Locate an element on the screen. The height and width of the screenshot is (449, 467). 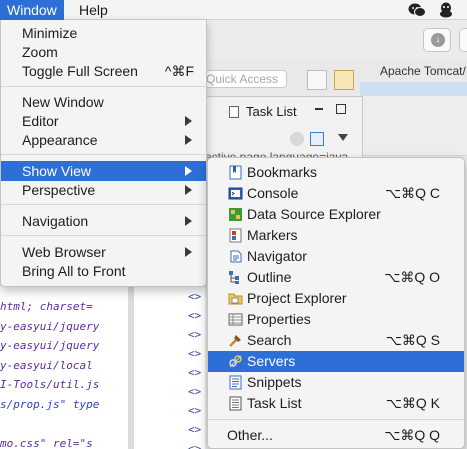
menu-item-label: Show View is located at coordinates (57, 171).